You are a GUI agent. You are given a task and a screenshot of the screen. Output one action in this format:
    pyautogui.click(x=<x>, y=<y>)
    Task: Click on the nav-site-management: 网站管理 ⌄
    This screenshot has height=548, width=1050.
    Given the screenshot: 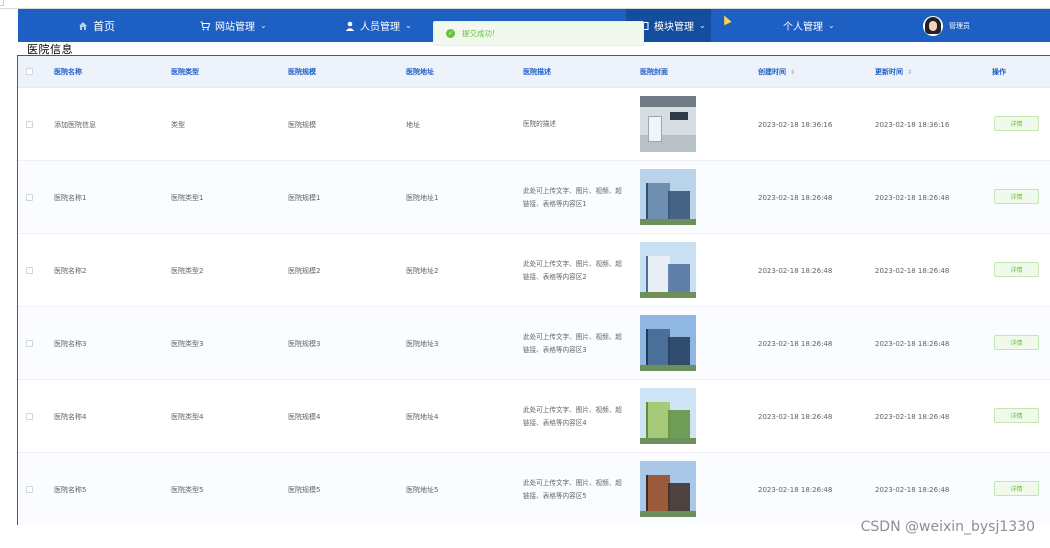 What is the action you would take?
    pyautogui.click(x=233, y=25)
    